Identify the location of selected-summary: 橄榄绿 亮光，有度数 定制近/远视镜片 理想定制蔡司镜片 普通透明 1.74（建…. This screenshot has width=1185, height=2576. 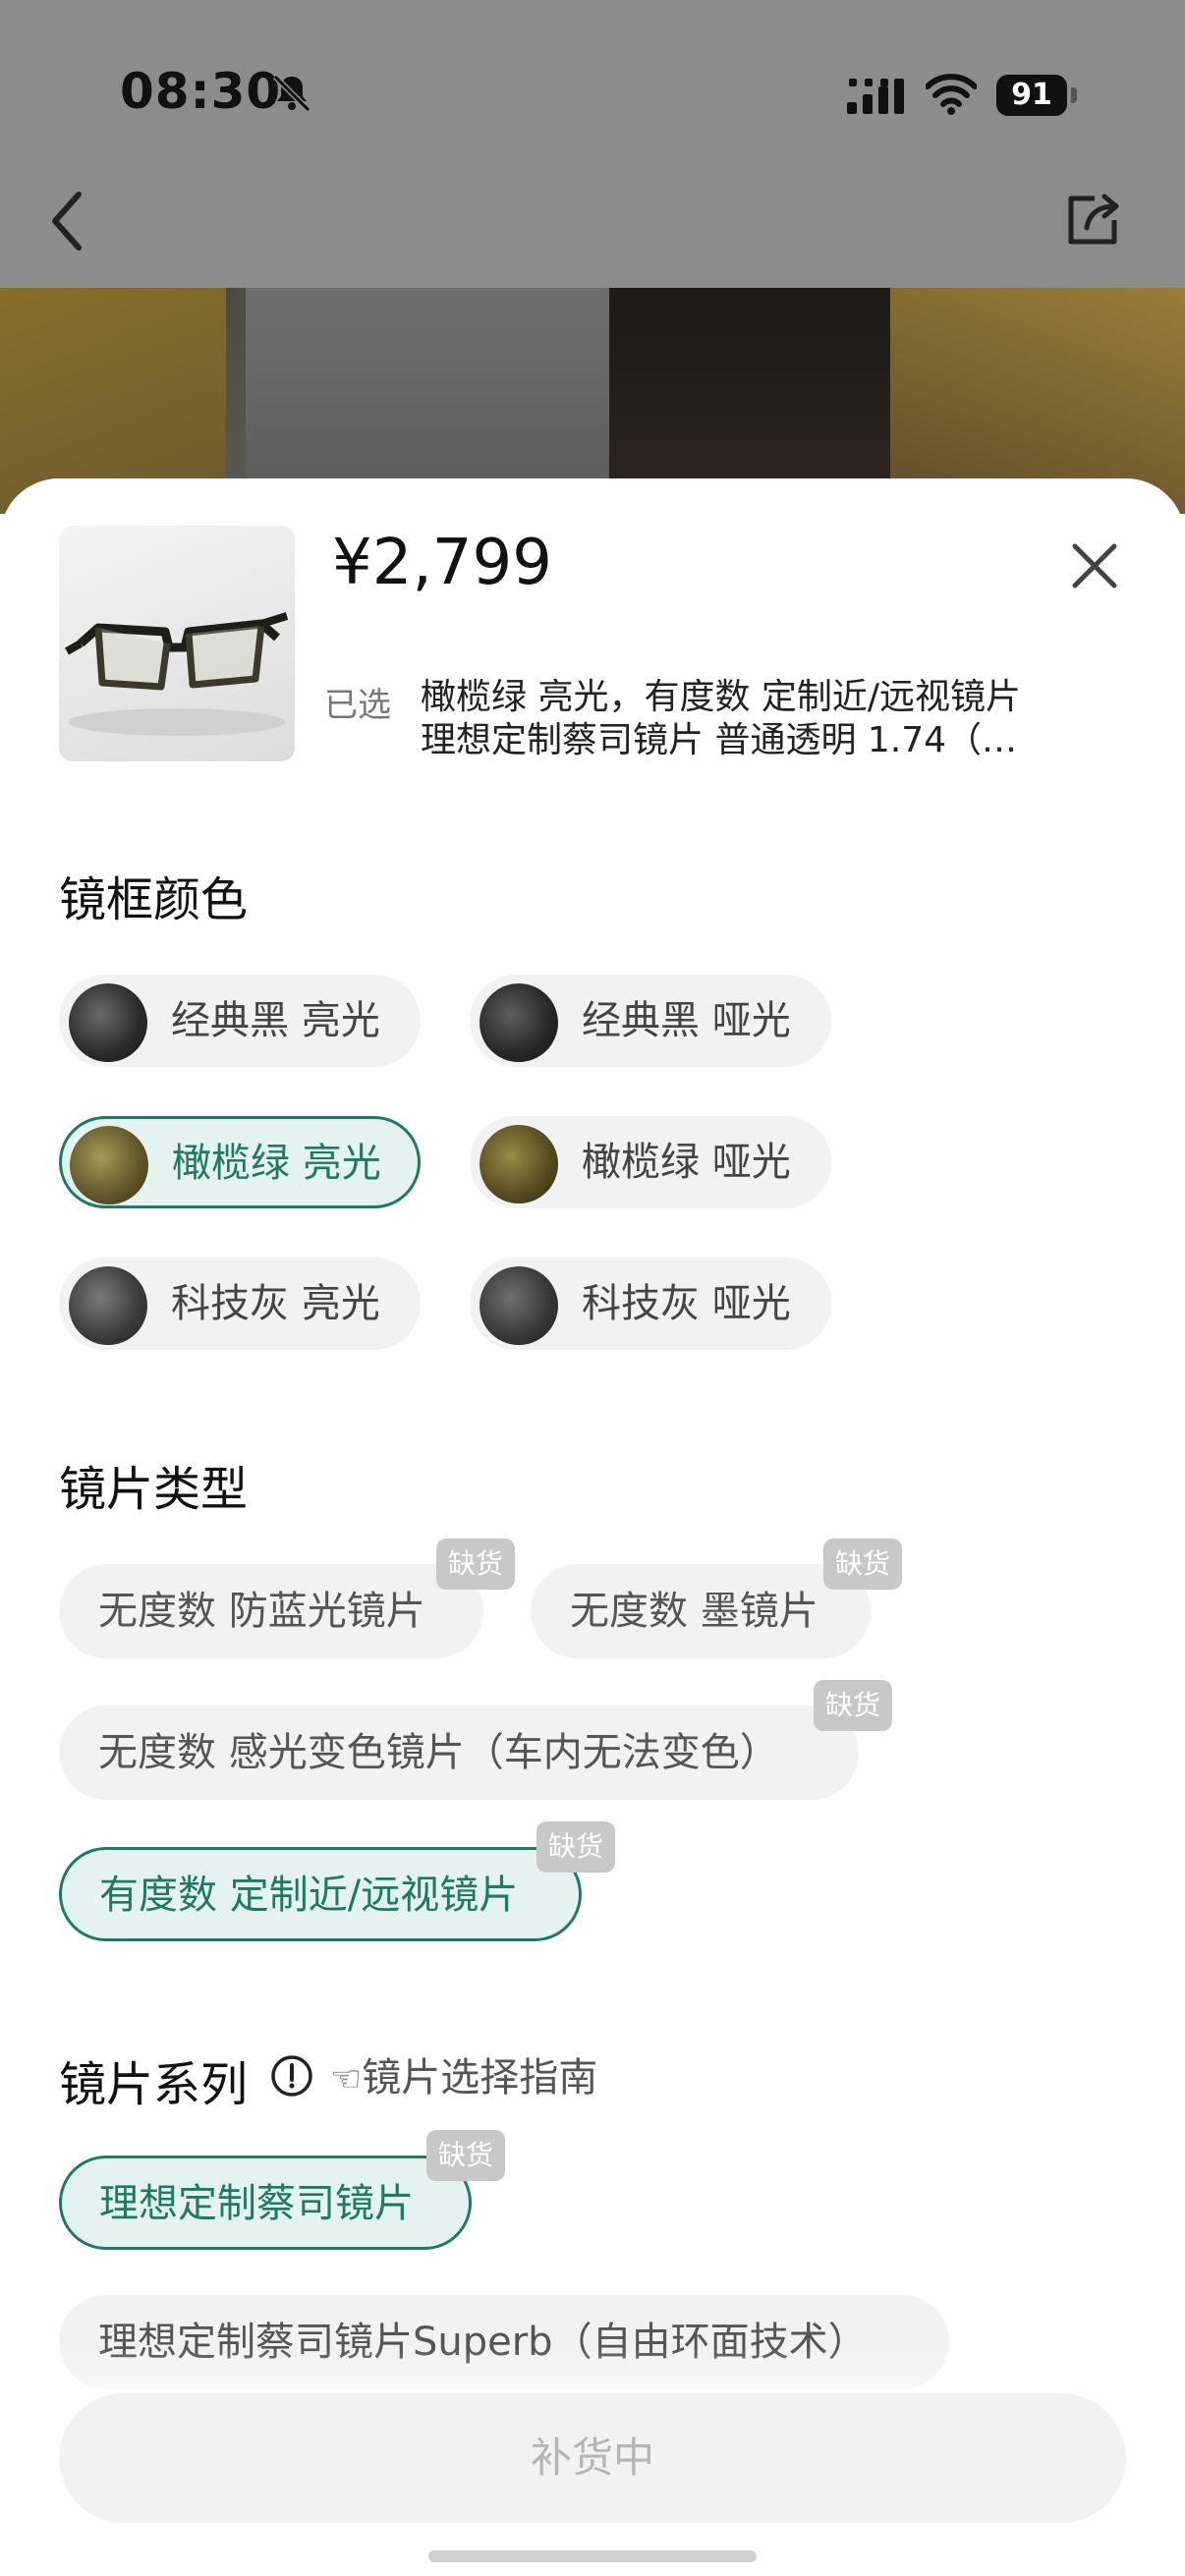
(735, 719).